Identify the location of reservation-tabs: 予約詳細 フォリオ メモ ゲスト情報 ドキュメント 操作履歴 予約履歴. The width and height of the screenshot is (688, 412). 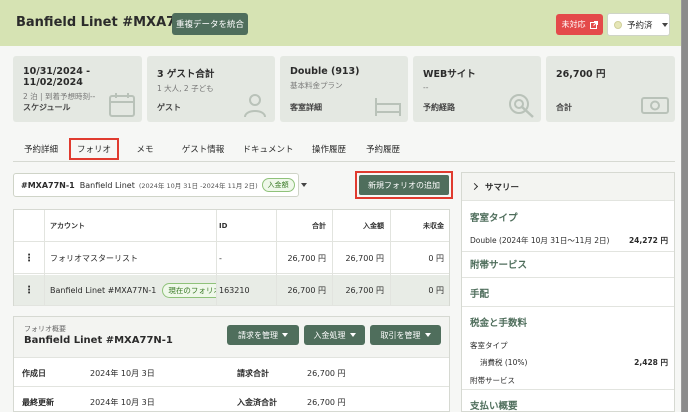
(344, 150).